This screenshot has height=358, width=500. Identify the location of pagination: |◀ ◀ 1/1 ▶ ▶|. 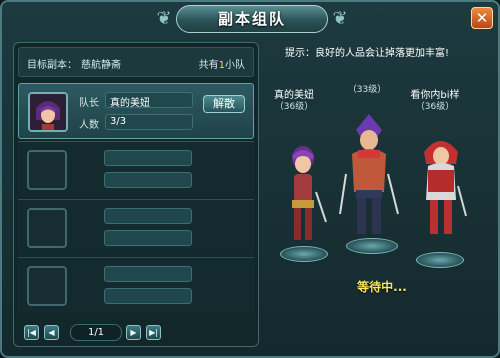
(136, 333).